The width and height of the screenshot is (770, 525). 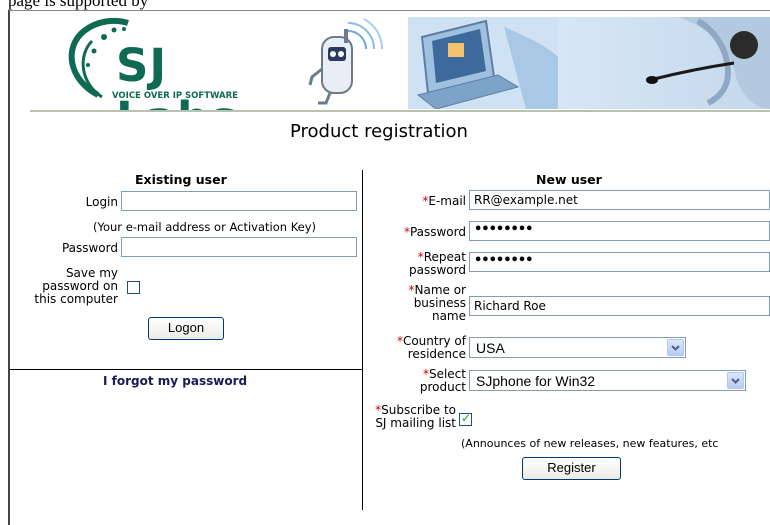 I want to click on headset-woman-banner, so click(x=664, y=63).